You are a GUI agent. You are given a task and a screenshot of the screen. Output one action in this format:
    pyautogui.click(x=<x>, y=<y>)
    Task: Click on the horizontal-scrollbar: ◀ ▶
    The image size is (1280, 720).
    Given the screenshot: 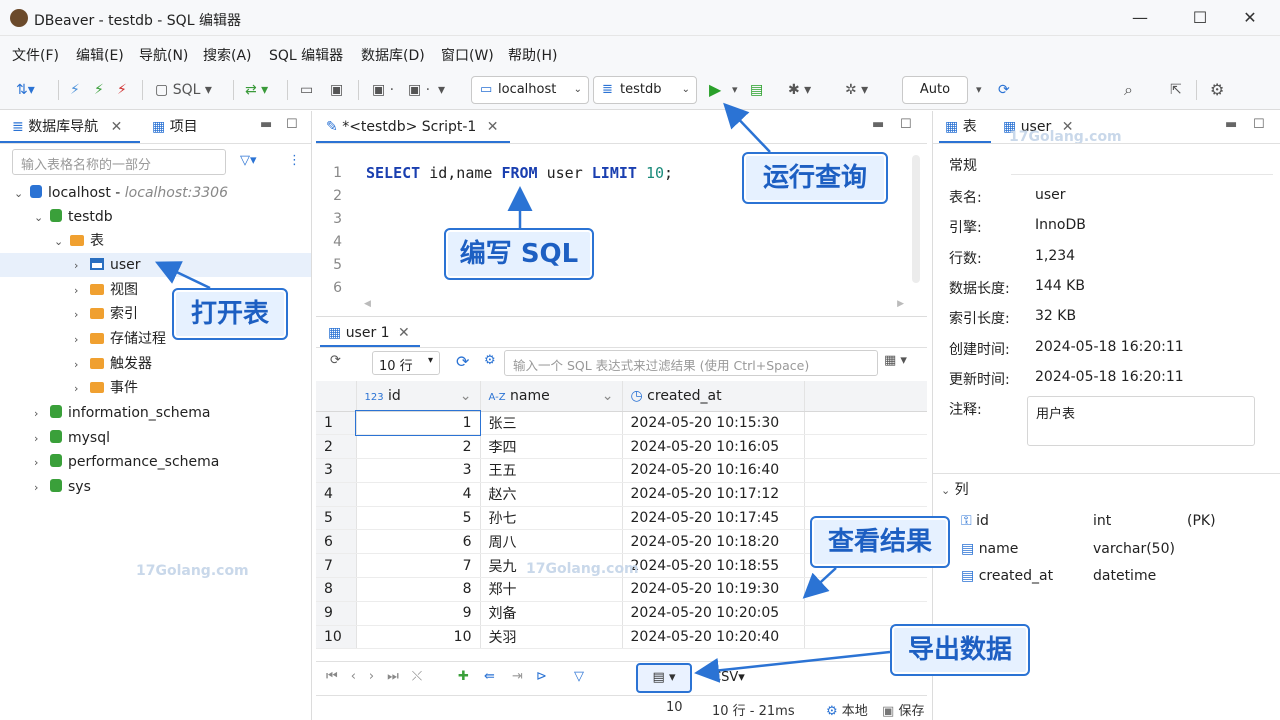 What is the action you would take?
    pyautogui.click(x=634, y=304)
    